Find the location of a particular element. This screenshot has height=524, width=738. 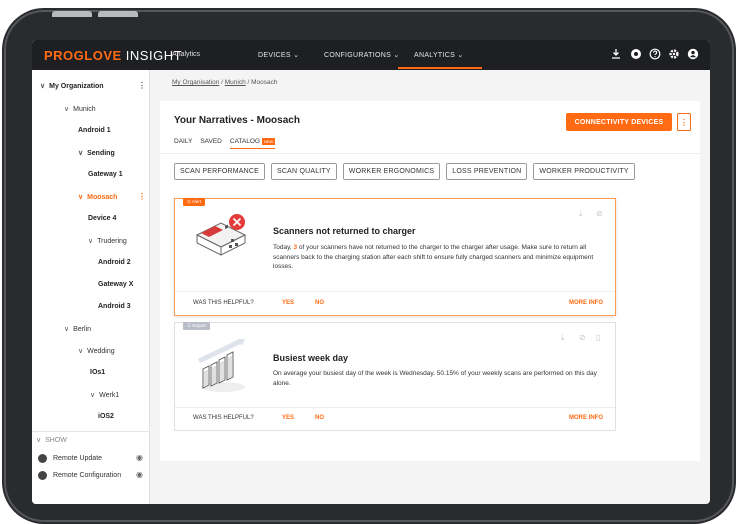

sidebar-item-sending: ∨ Sending is located at coordinates (96, 153).